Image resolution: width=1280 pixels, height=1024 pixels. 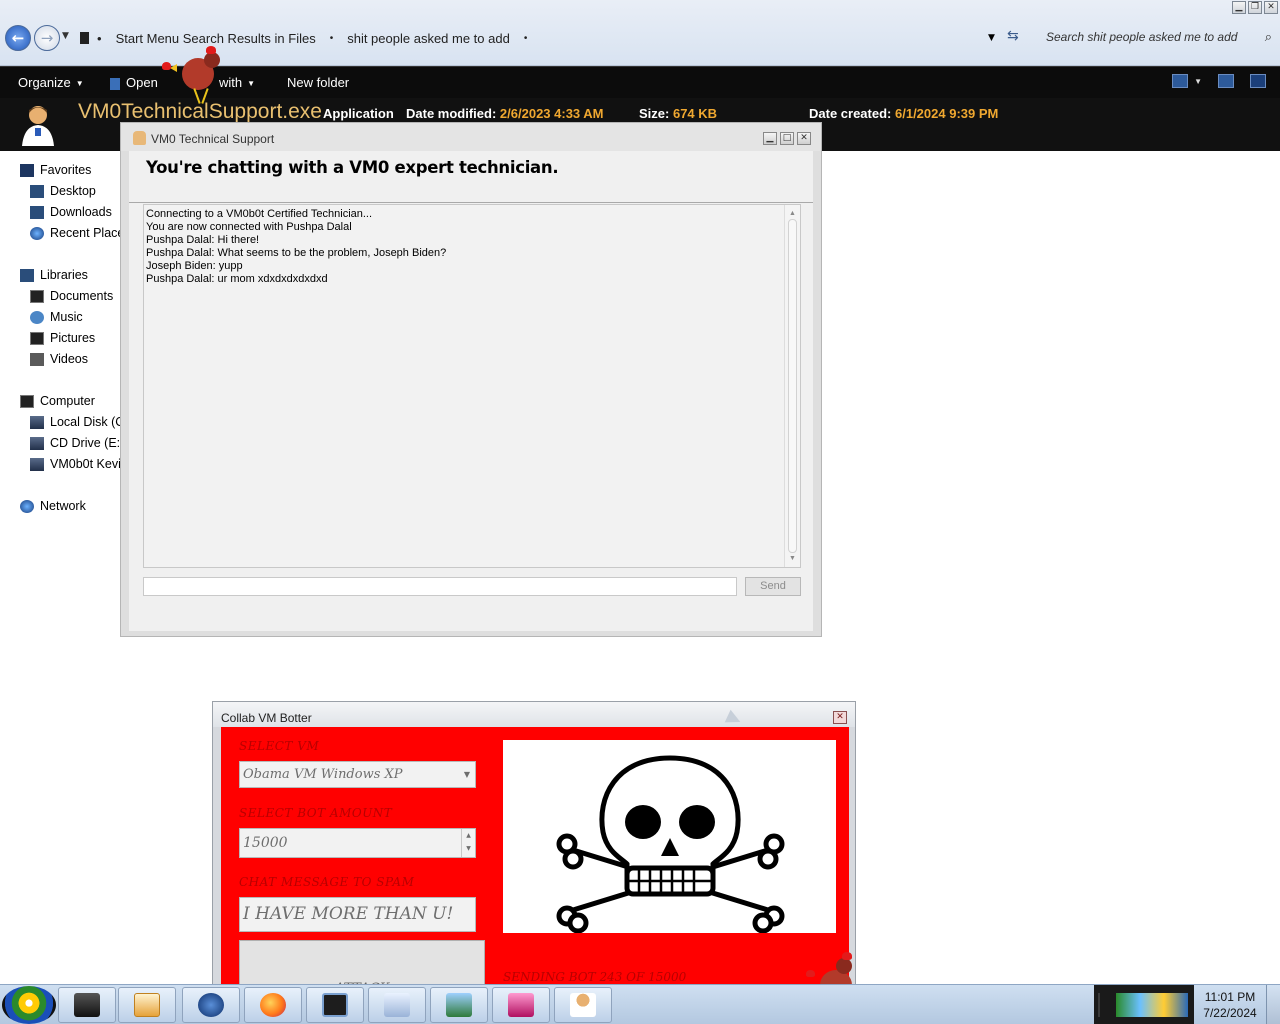 I want to click on skull-and-crossbones-icon, so click(x=670, y=844).